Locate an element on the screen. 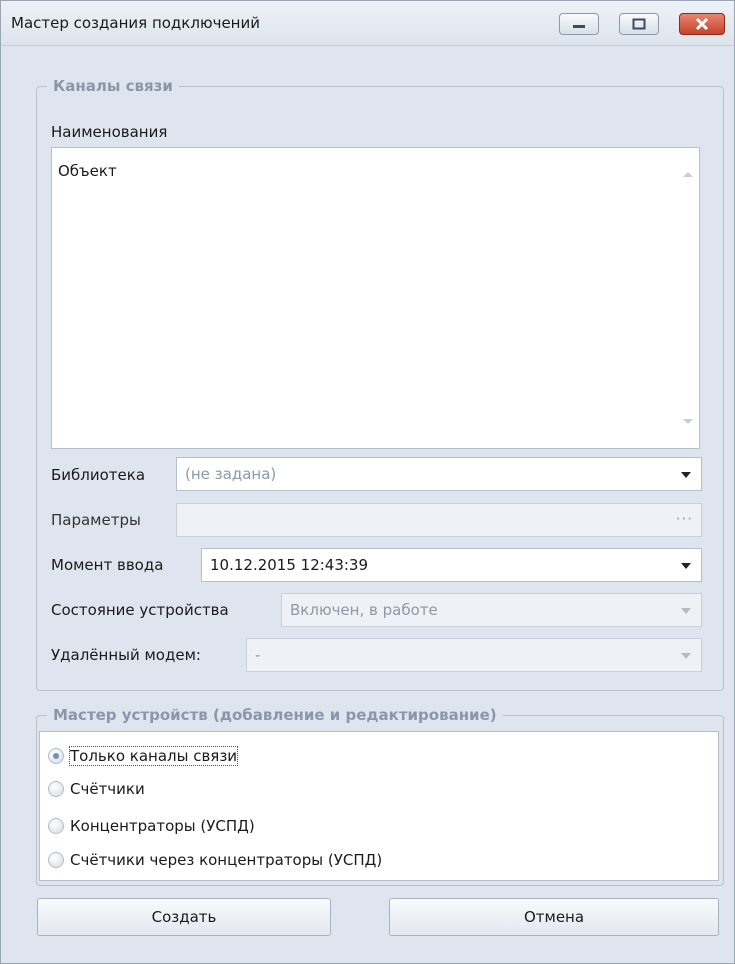 The height and width of the screenshot is (964, 735). library-label: Библиотека is located at coordinates (98, 475).